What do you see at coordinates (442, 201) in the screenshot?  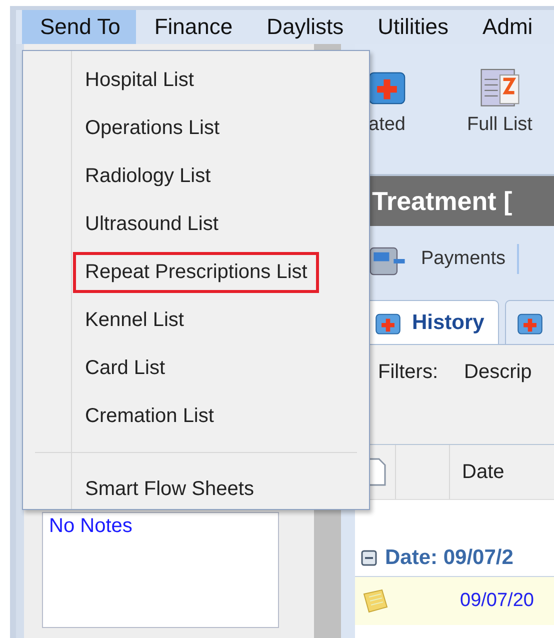 I see `title-text: Treatment [` at bounding box center [442, 201].